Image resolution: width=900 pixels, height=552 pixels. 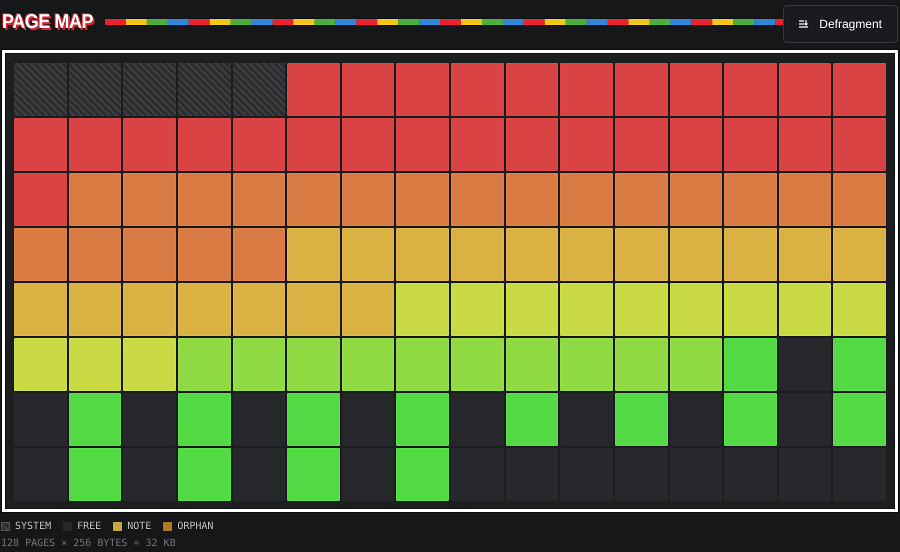 I want to click on legend-label: FREE, so click(x=89, y=527).